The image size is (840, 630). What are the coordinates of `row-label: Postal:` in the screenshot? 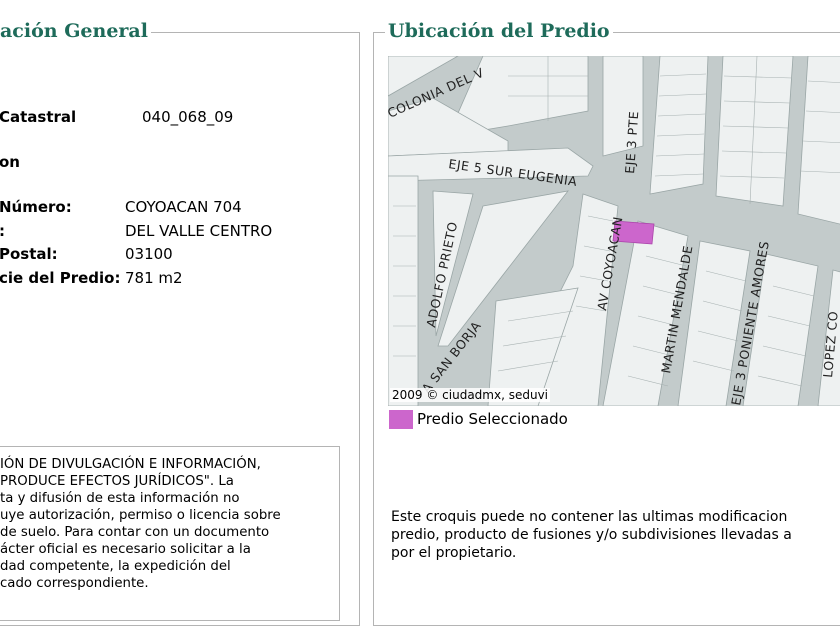 It's located at (29, 254).